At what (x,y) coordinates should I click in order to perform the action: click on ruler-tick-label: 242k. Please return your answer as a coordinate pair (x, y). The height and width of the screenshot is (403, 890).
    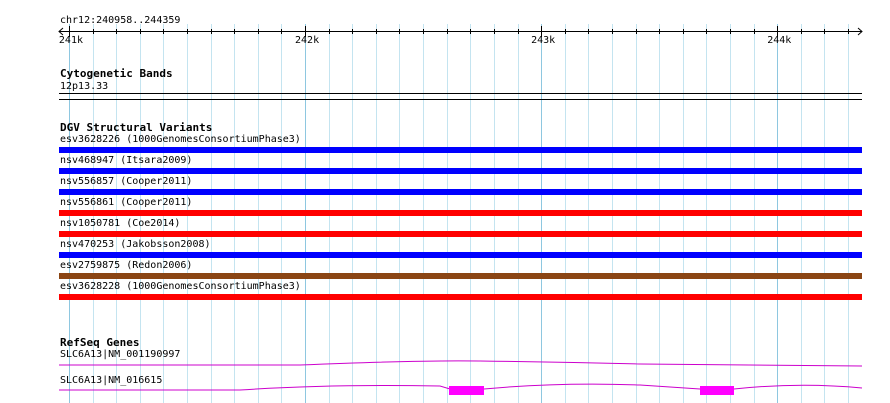
    Looking at the image, I should click on (307, 40).